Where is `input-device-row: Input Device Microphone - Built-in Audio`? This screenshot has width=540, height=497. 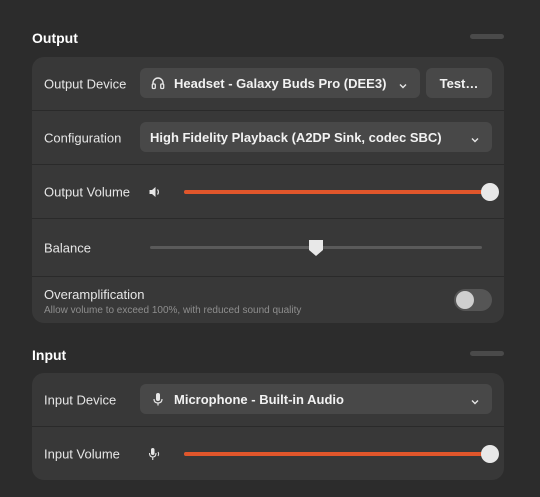 input-device-row: Input Device Microphone - Built-in Audio is located at coordinates (268, 400).